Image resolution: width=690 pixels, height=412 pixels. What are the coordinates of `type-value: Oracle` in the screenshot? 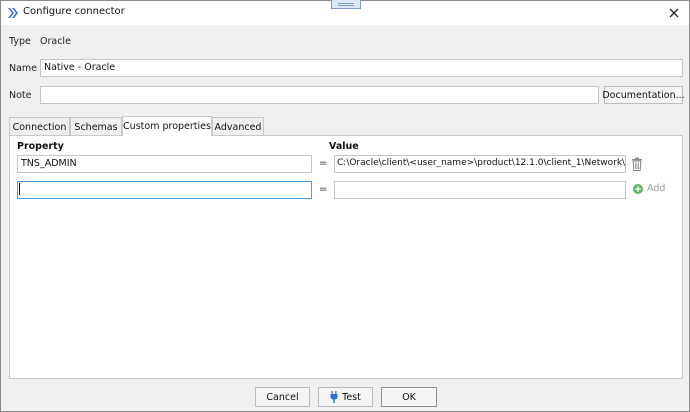 It's located at (55, 41).